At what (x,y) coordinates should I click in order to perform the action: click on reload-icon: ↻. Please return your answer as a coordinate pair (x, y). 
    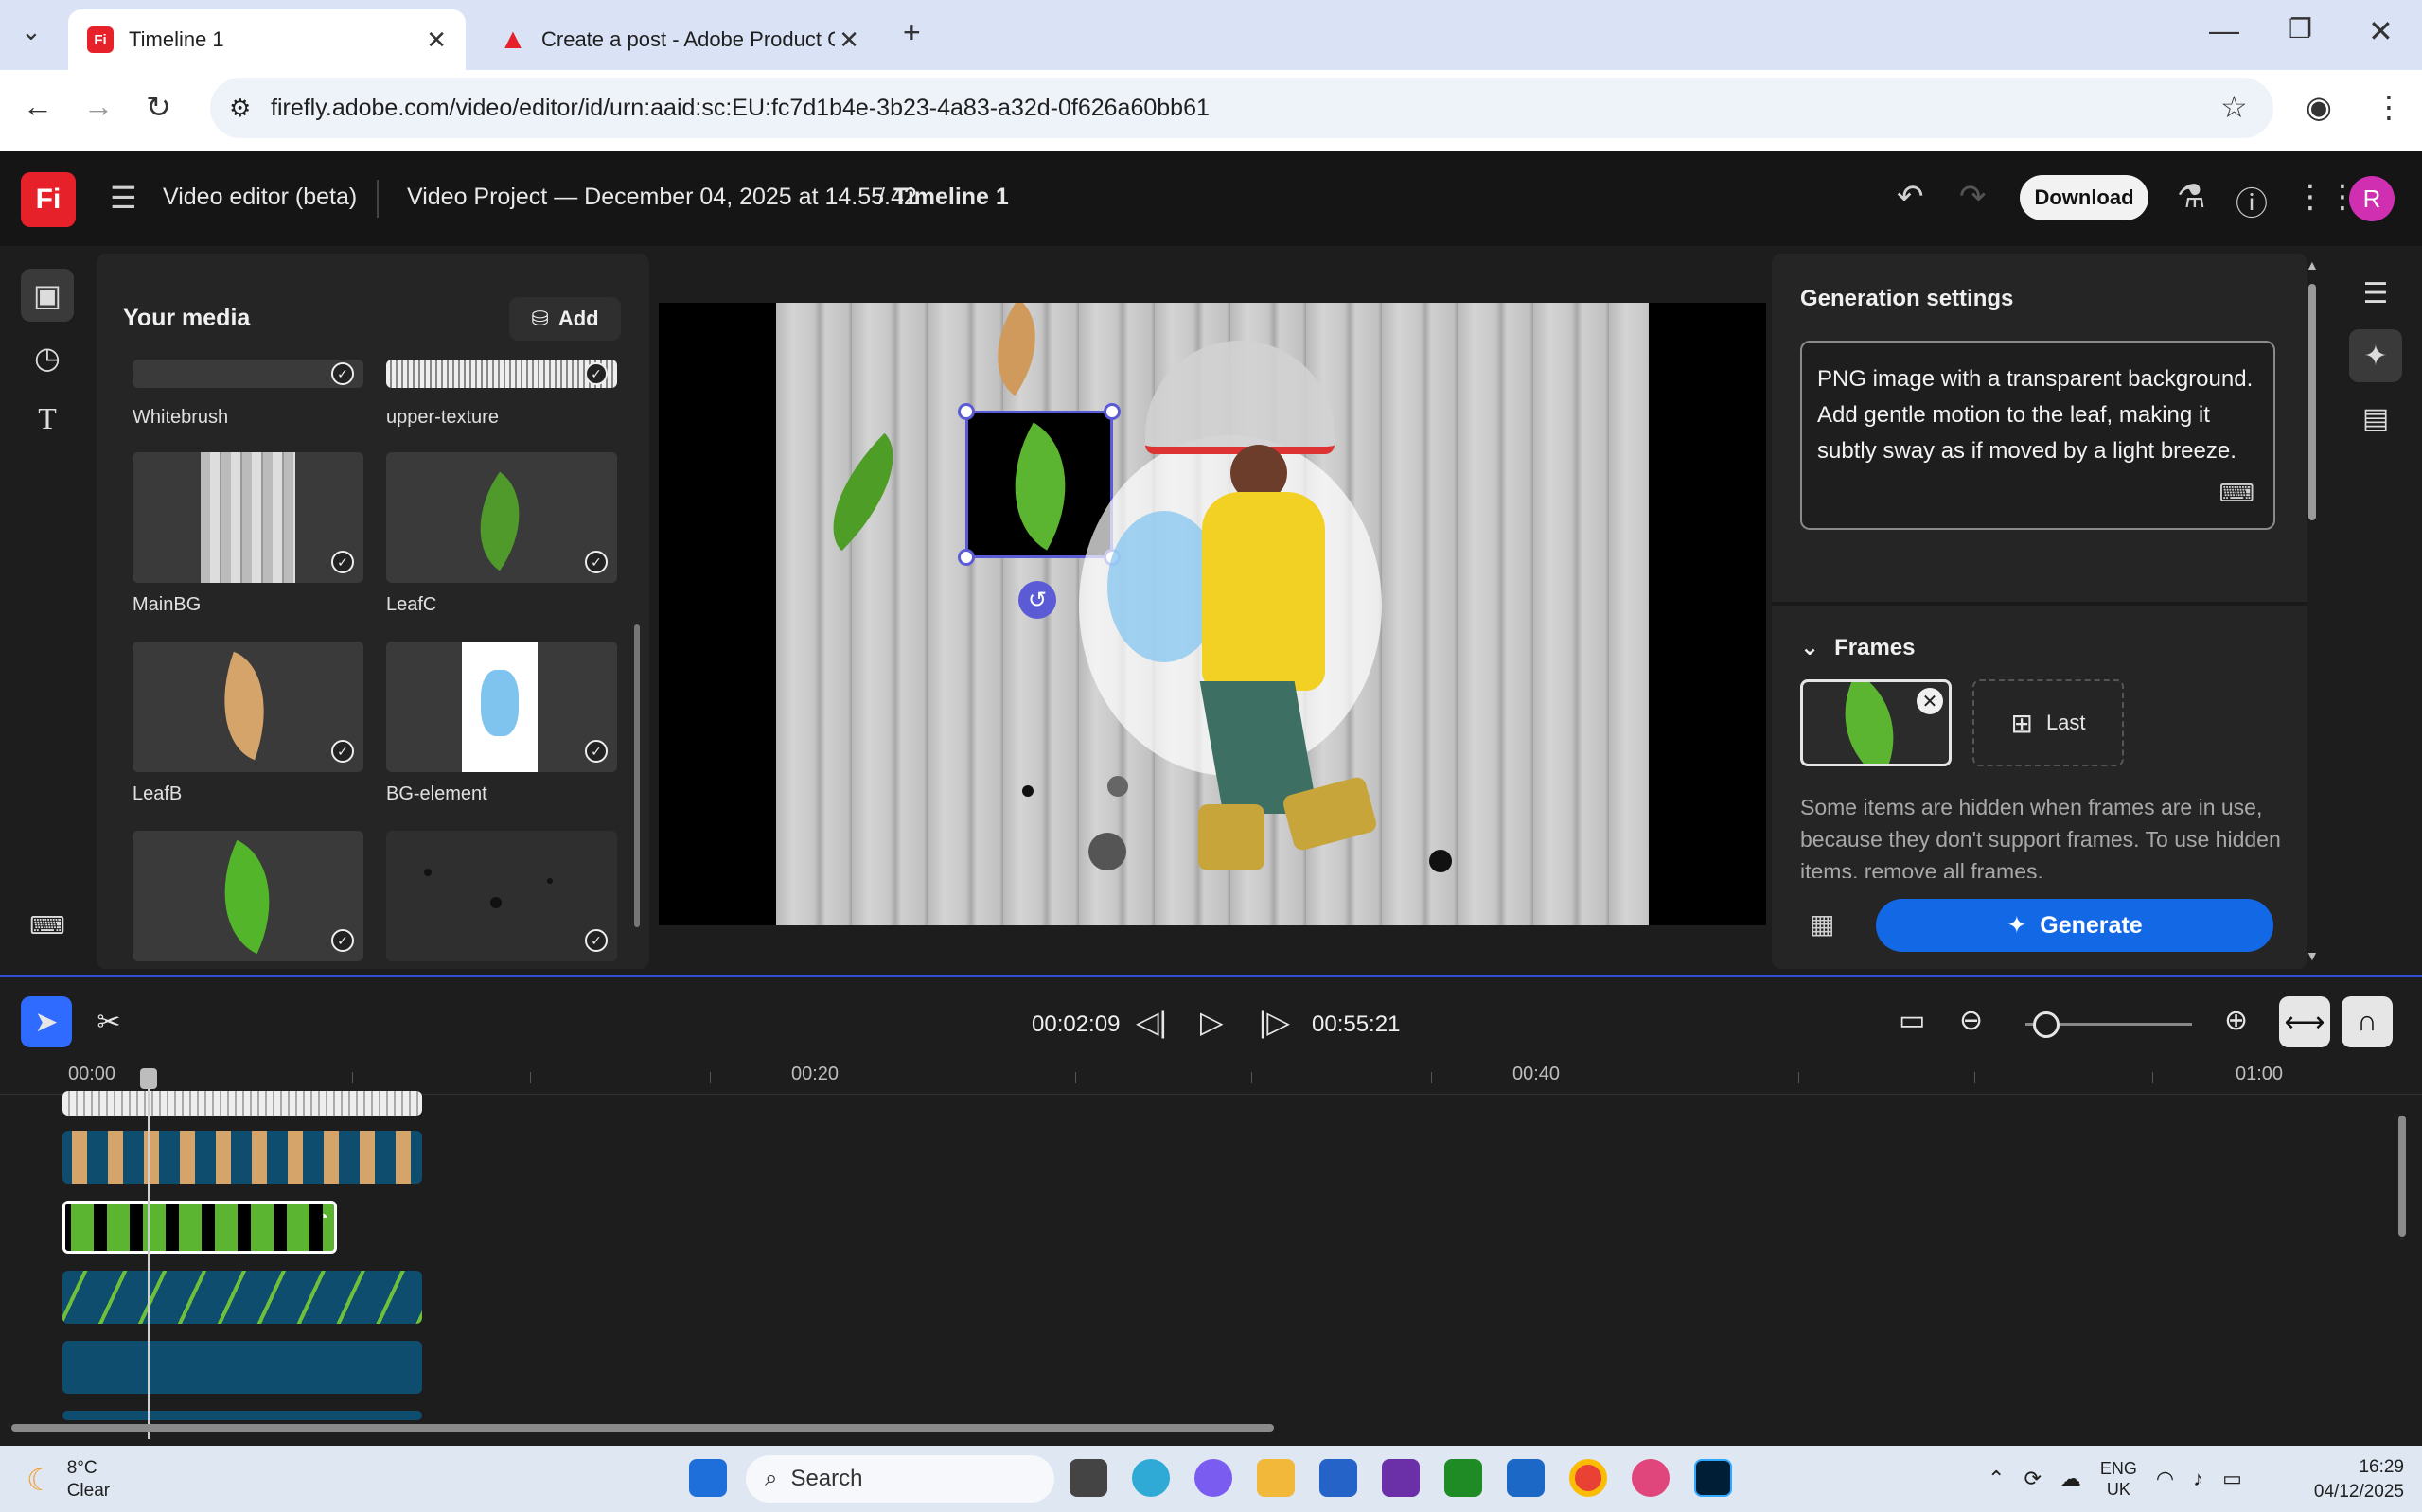
    Looking at the image, I should click on (158, 107).